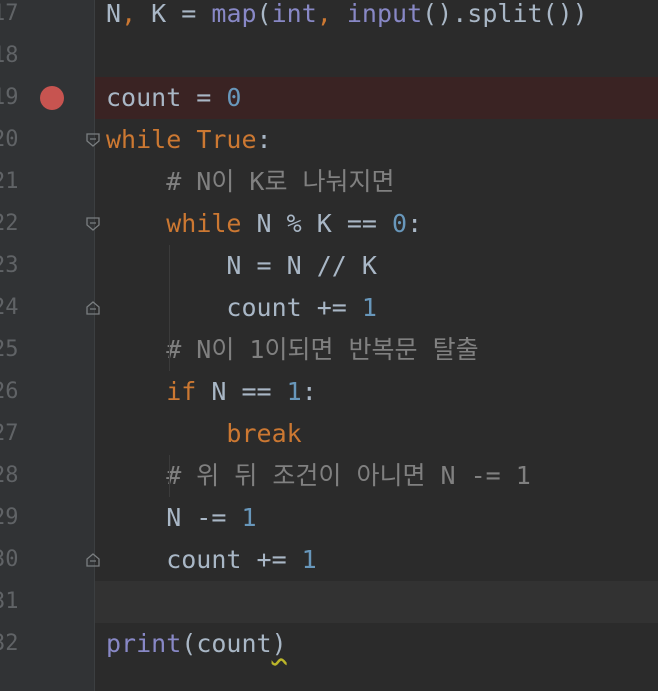 Image resolution: width=658 pixels, height=691 pixels. I want to click on code-token: # N이 K로 나눠지면, so click(250, 181).